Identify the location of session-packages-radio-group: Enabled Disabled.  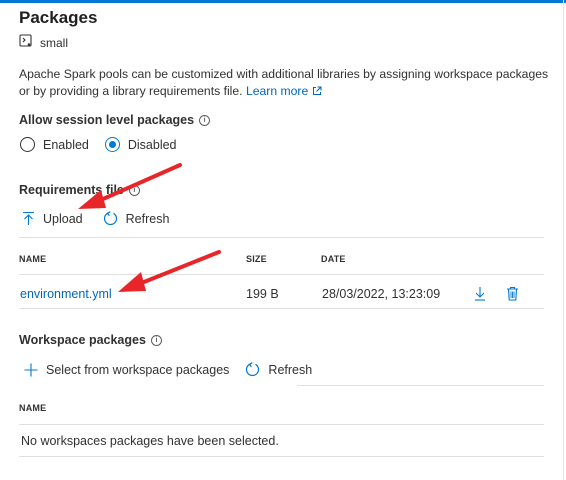
(98, 144).